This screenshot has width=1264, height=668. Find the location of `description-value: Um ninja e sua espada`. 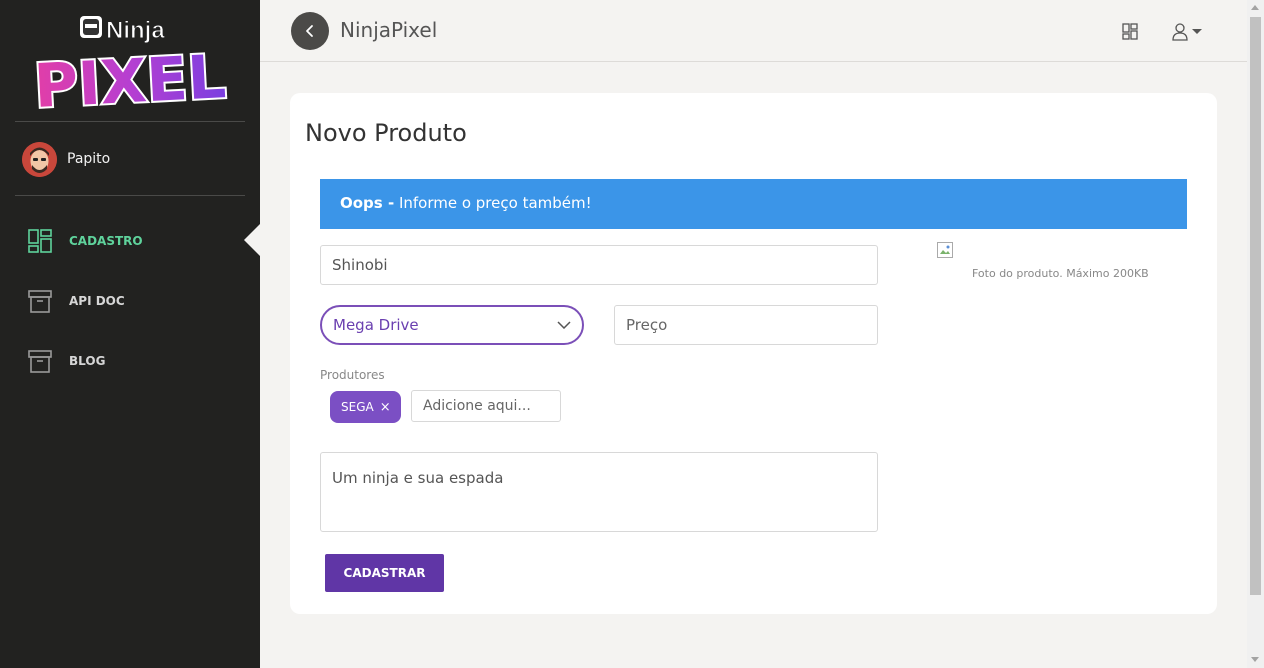

description-value: Um ninja e sua espada is located at coordinates (418, 478).